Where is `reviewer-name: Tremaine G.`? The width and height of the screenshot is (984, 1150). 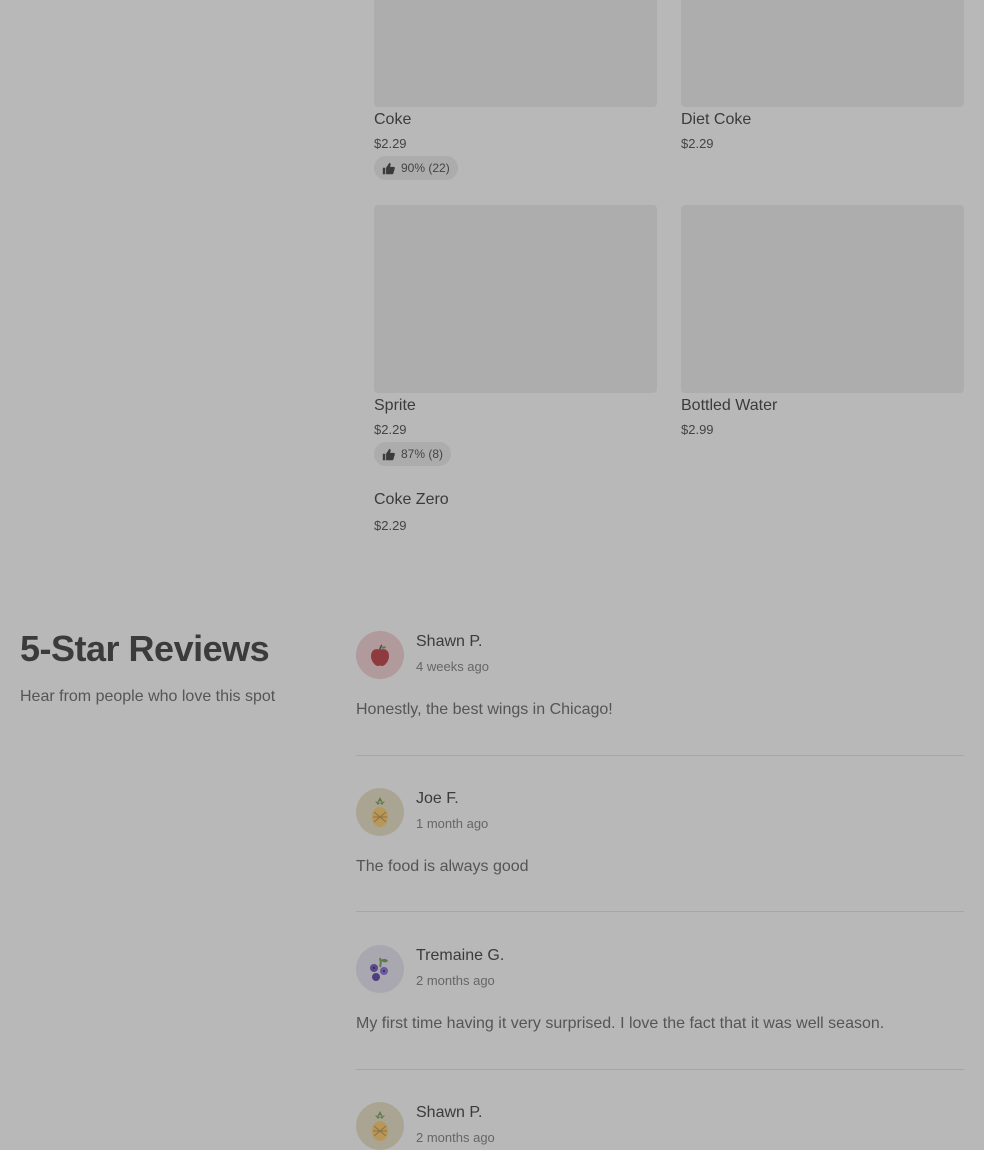
reviewer-name: Tremaine G. is located at coordinates (460, 955).